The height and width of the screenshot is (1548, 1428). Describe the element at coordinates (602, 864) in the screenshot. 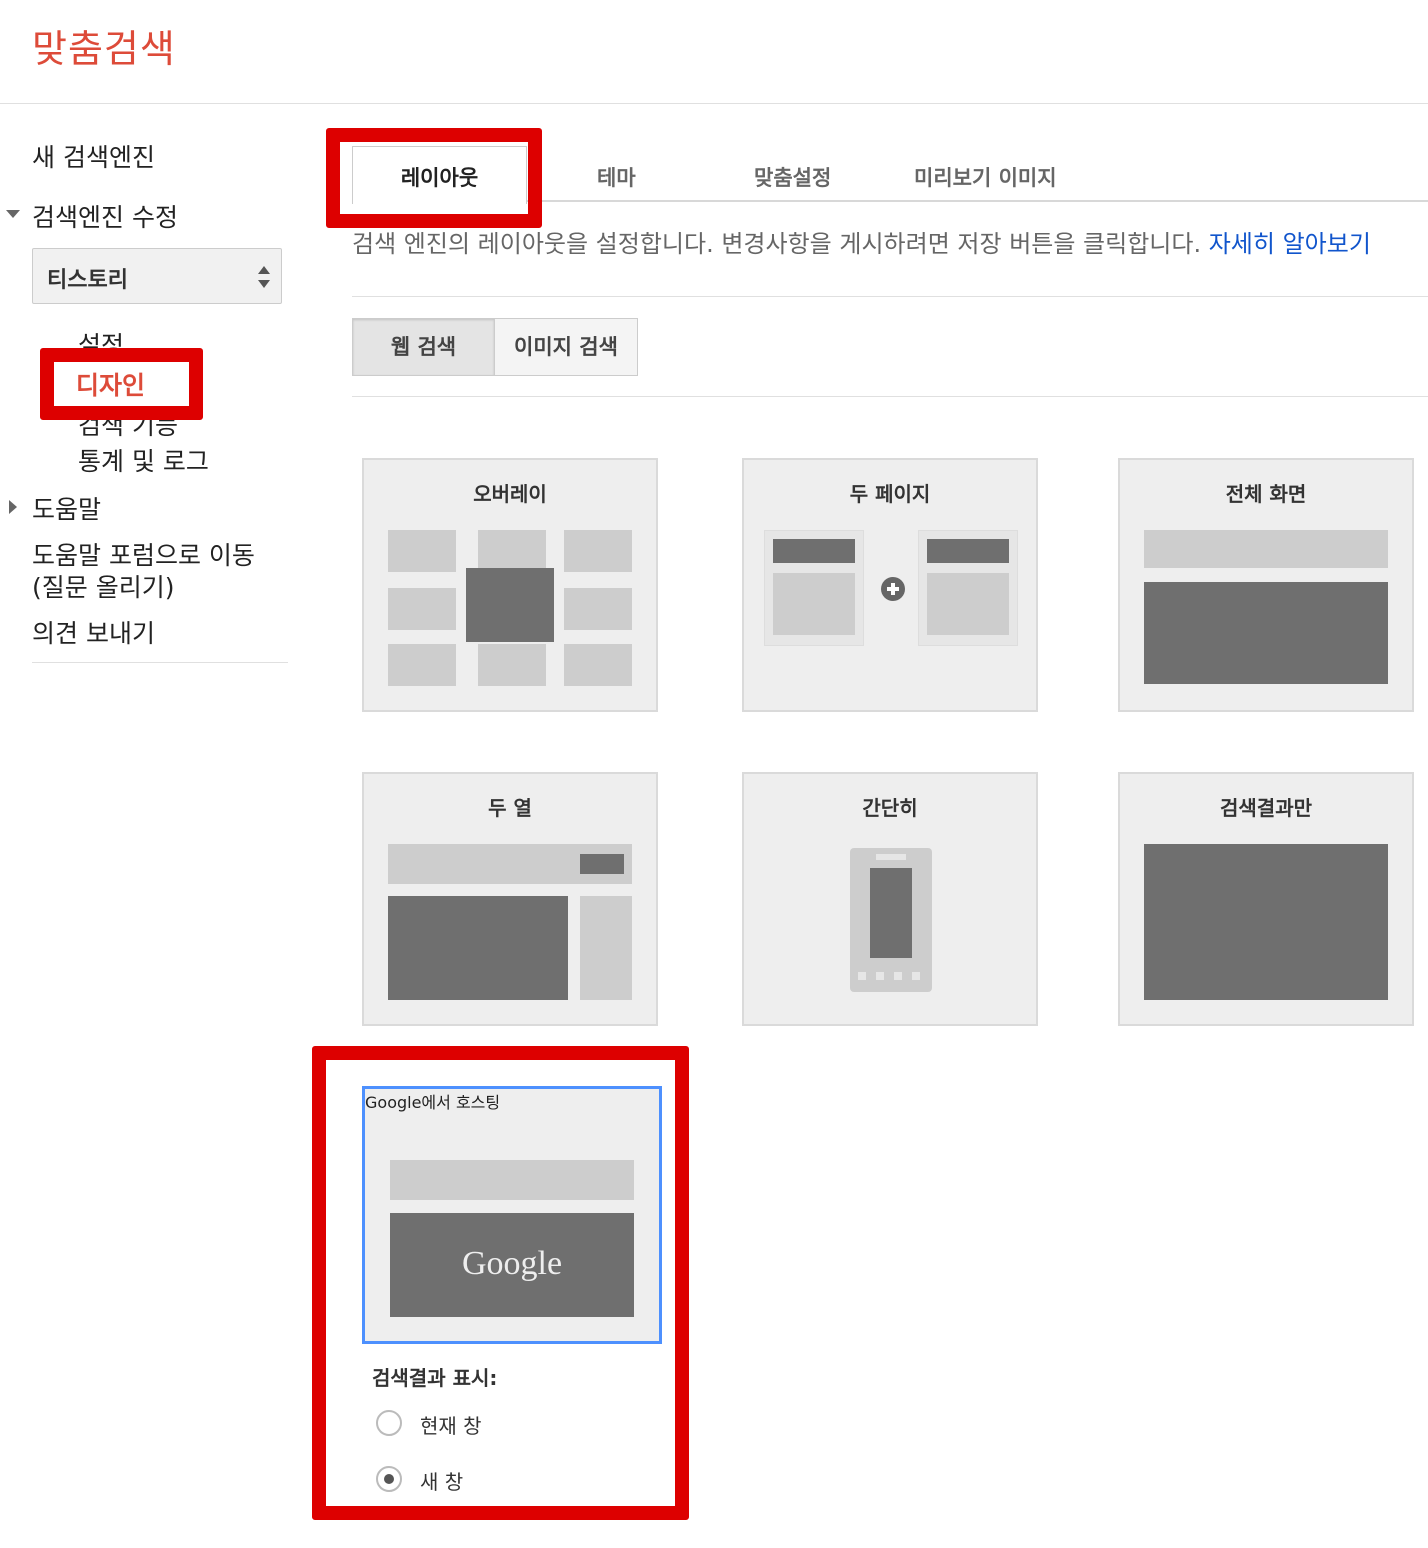

I see `layout-preview-button` at that location.